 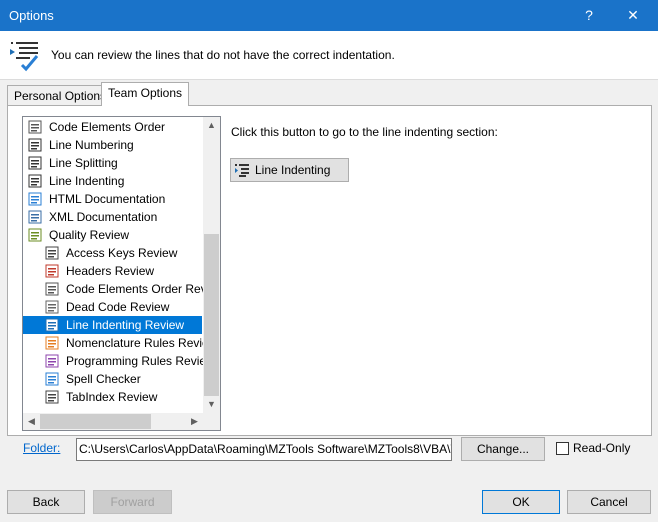 What do you see at coordinates (107, 127) in the screenshot?
I see `tree-item-label: Code Elements Order` at bounding box center [107, 127].